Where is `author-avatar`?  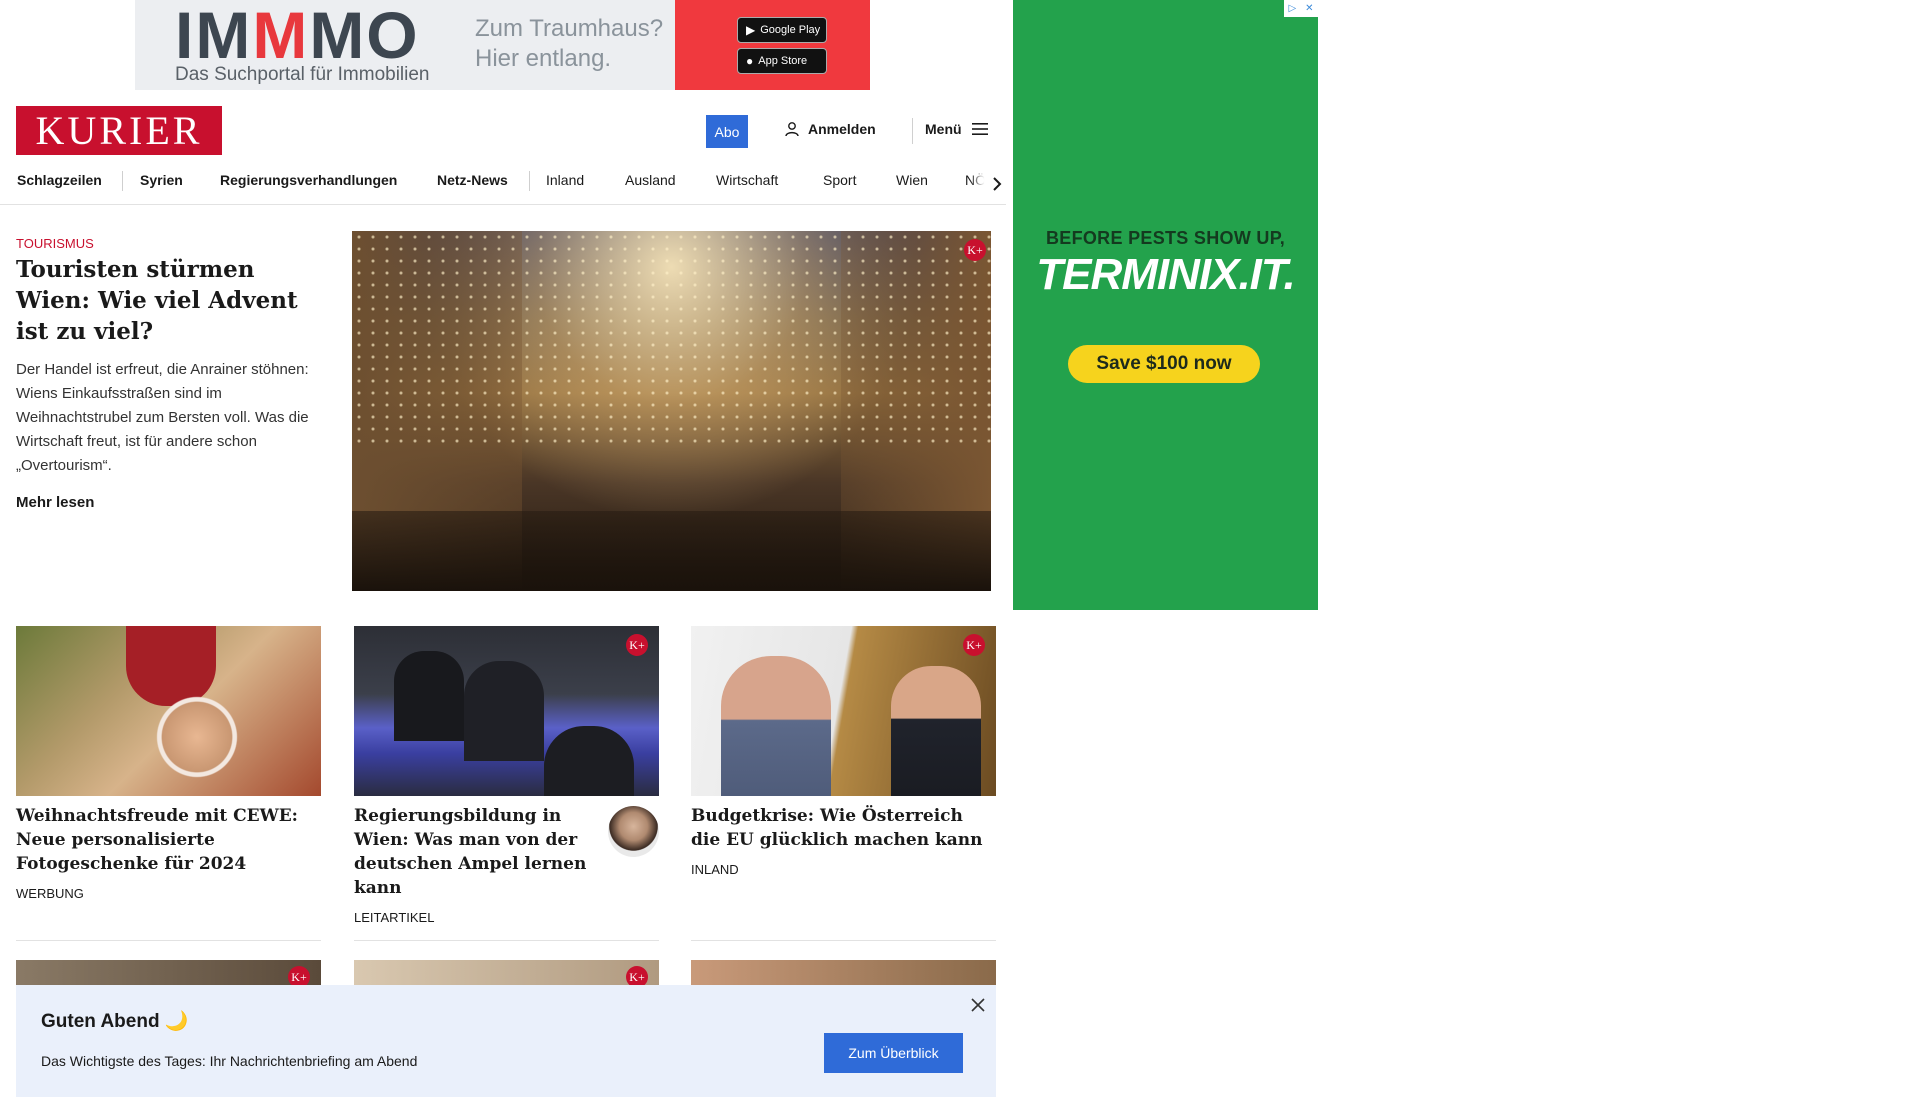
author-avatar is located at coordinates (633, 831).